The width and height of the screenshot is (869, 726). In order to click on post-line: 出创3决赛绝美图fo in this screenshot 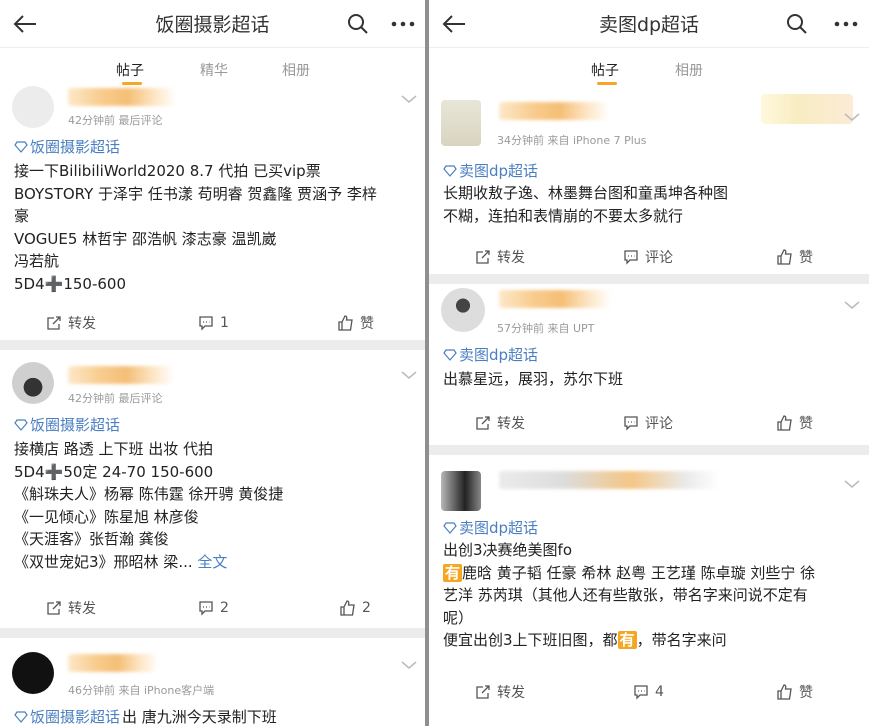, I will do `click(508, 550)`.